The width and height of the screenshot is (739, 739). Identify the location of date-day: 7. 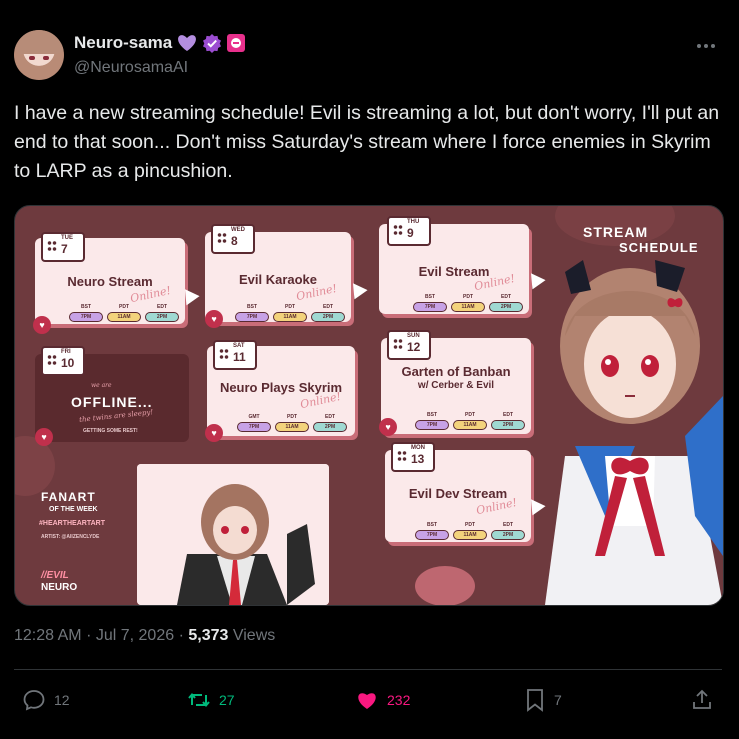
(64, 249).